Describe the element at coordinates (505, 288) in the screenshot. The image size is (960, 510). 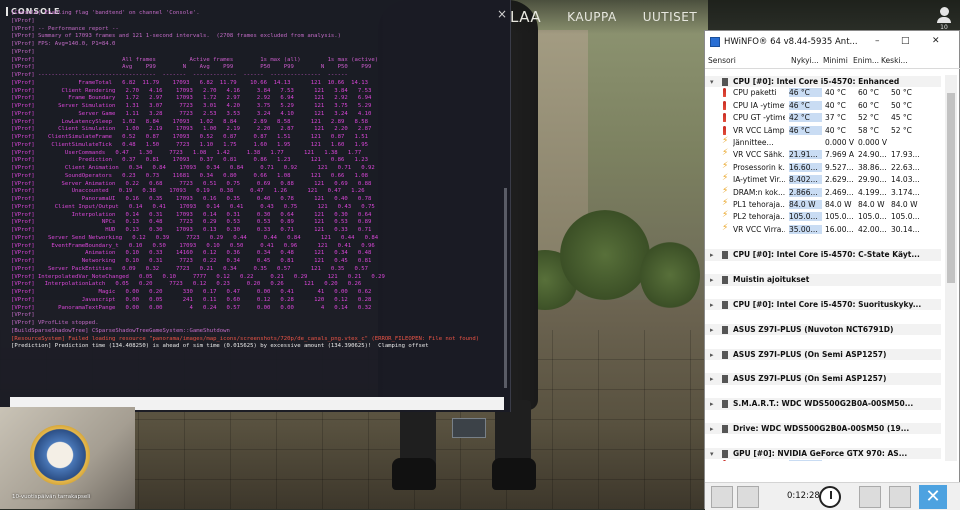
I see `console-scrollbar` at that location.